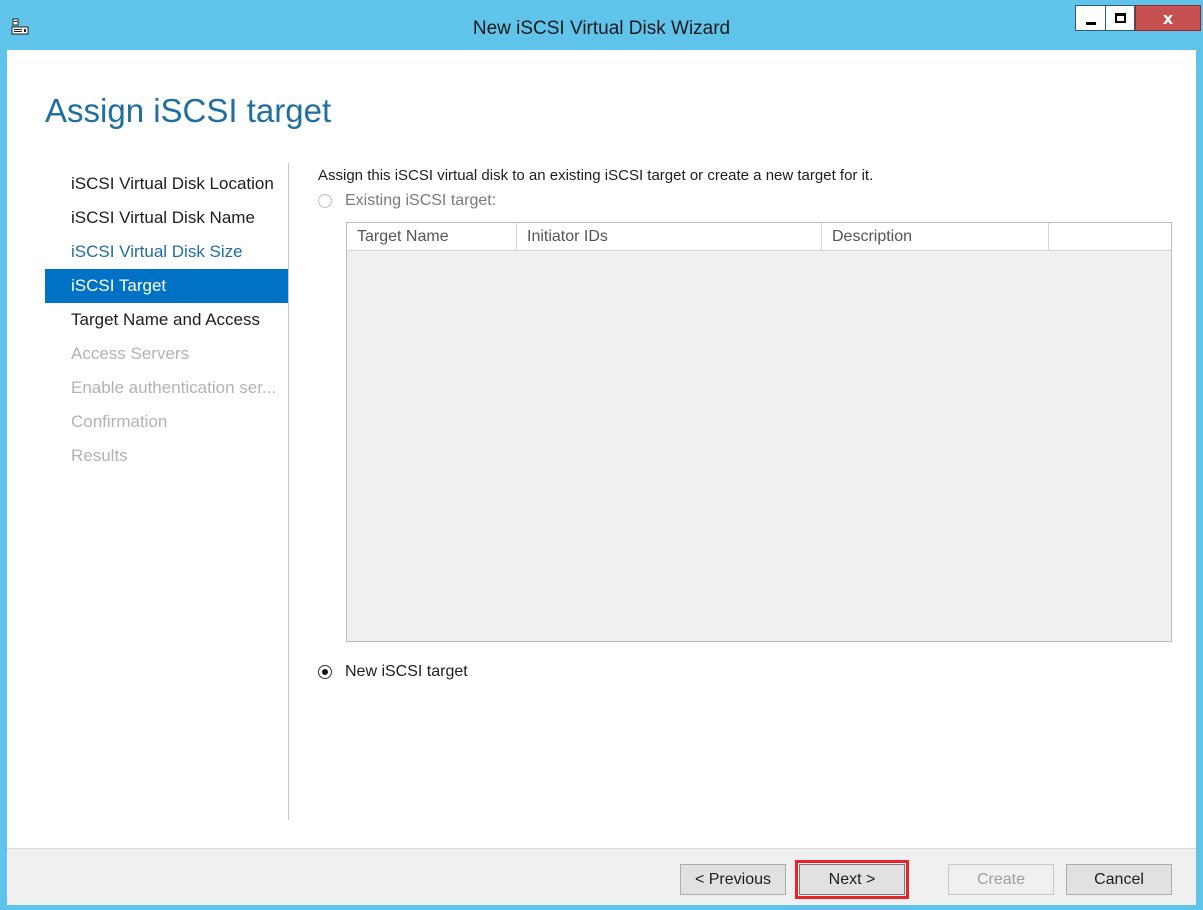  Describe the element at coordinates (1090, 18) in the screenshot. I see `minimize-button` at that location.